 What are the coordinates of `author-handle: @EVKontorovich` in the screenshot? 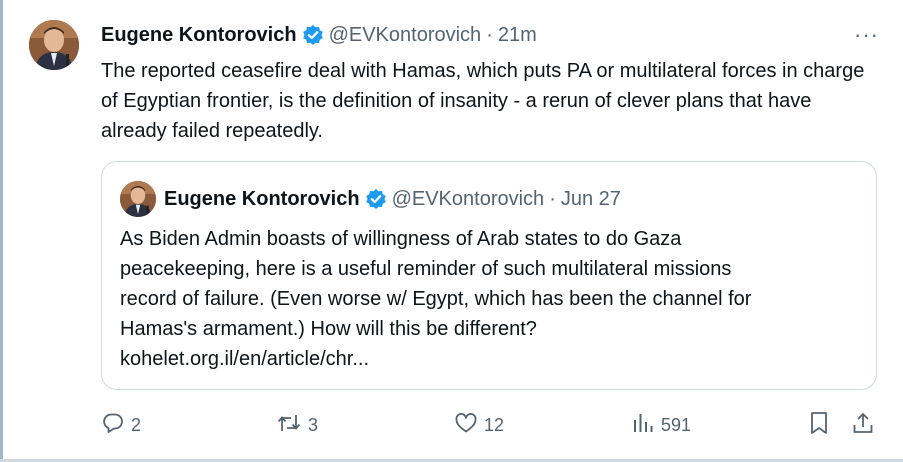 It's located at (405, 35).